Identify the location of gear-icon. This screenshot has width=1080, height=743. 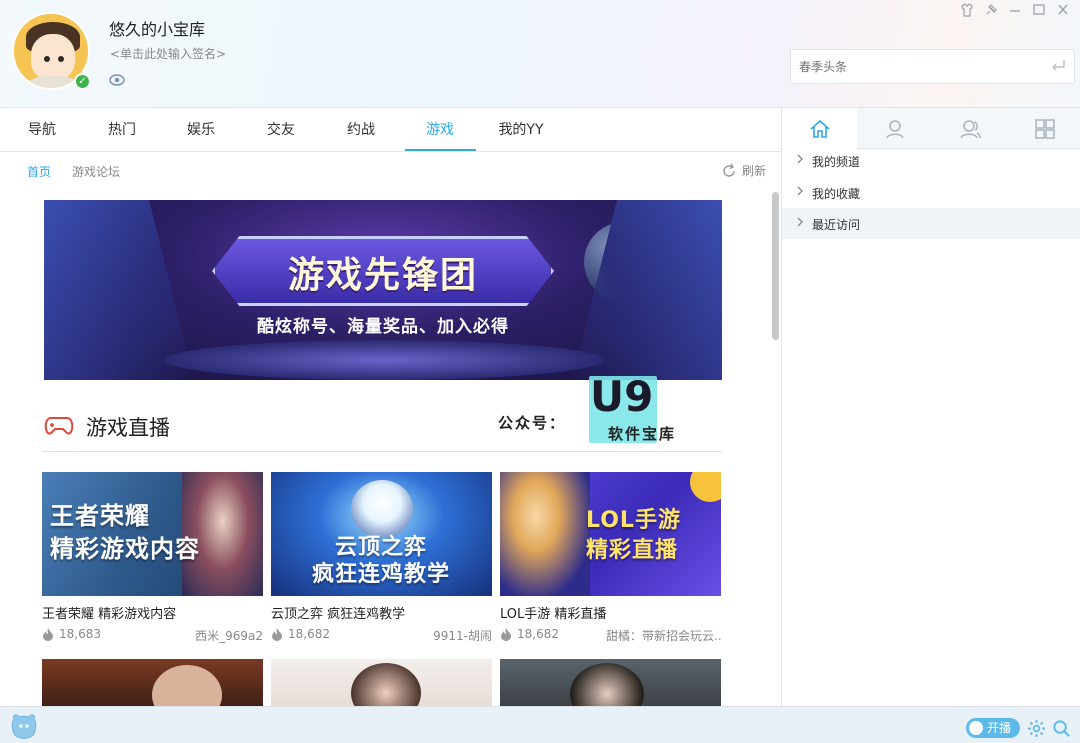
(1036, 728).